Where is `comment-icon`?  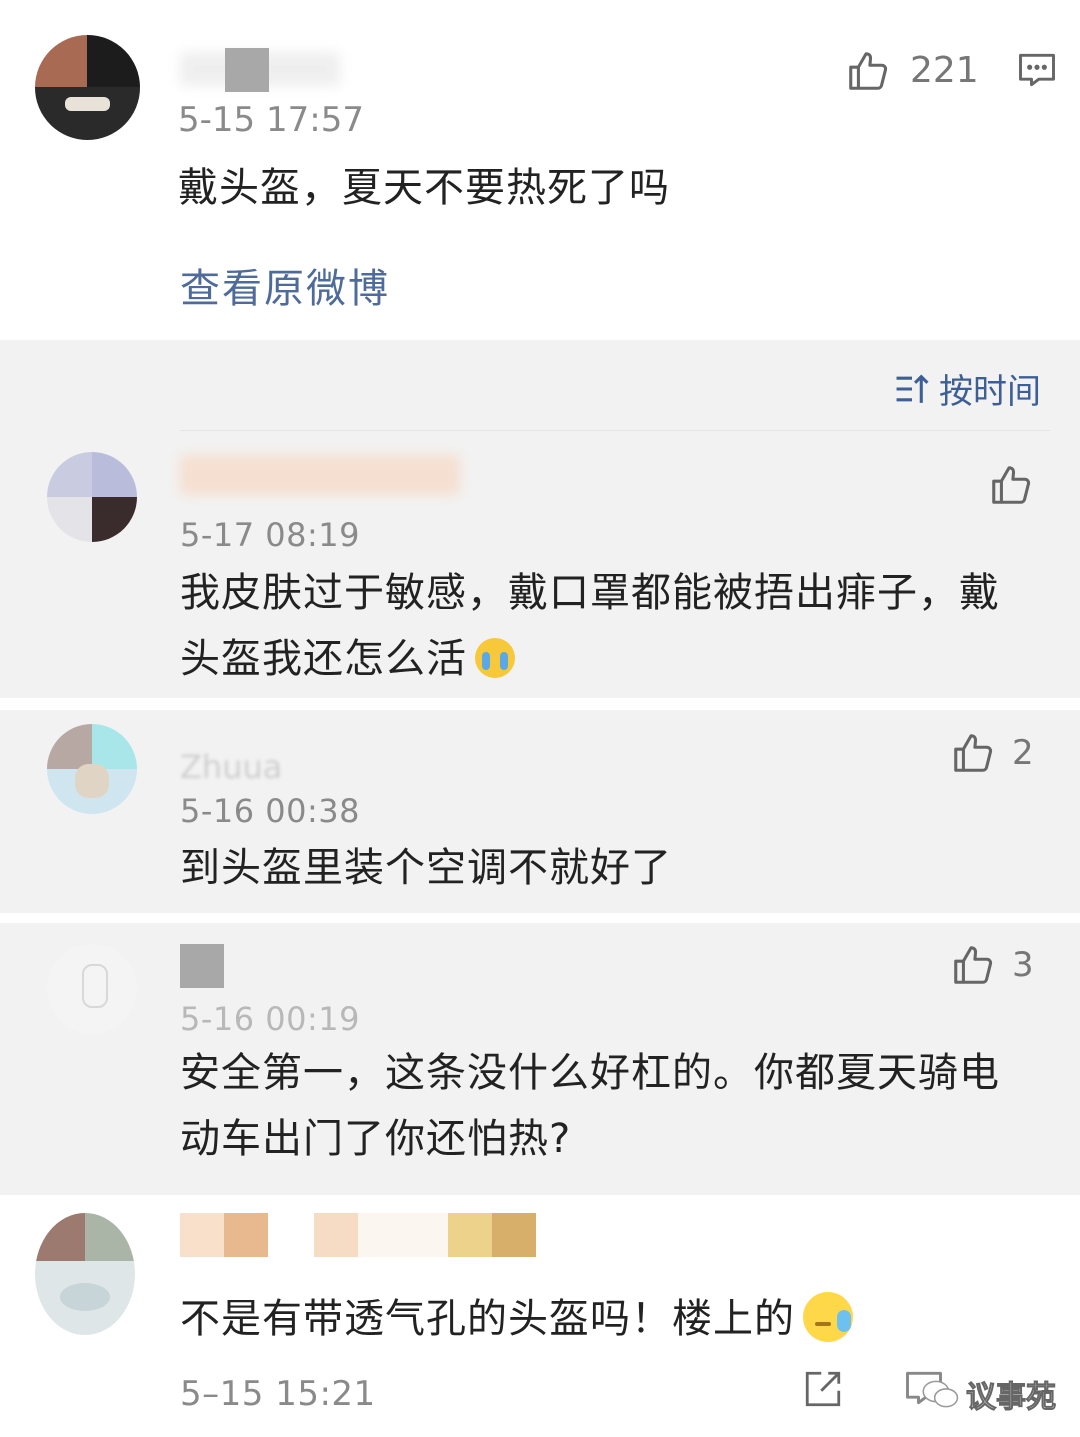 comment-icon is located at coordinates (1037, 70).